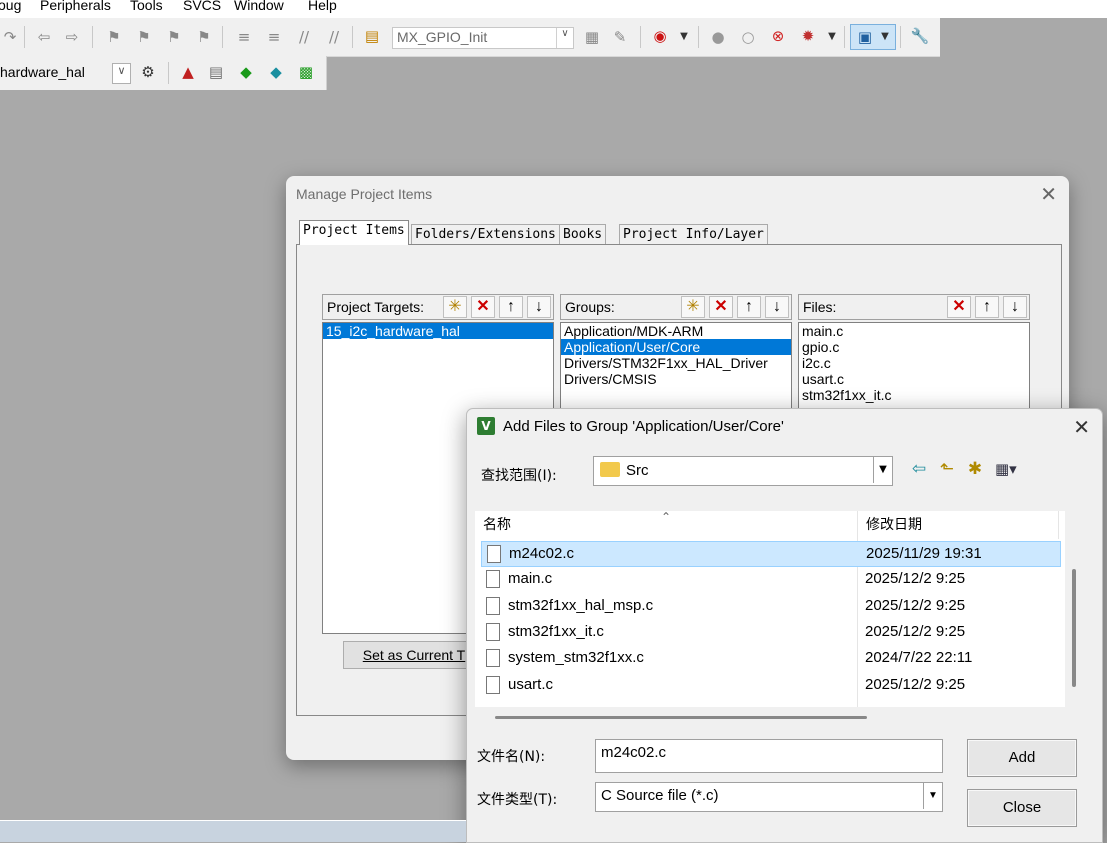 The height and width of the screenshot is (843, 1107). What do you see at coordinates (72, 37) in the screenshot?
I see `nav-forward-icon: ⇨` at bounding box center [72, 37].